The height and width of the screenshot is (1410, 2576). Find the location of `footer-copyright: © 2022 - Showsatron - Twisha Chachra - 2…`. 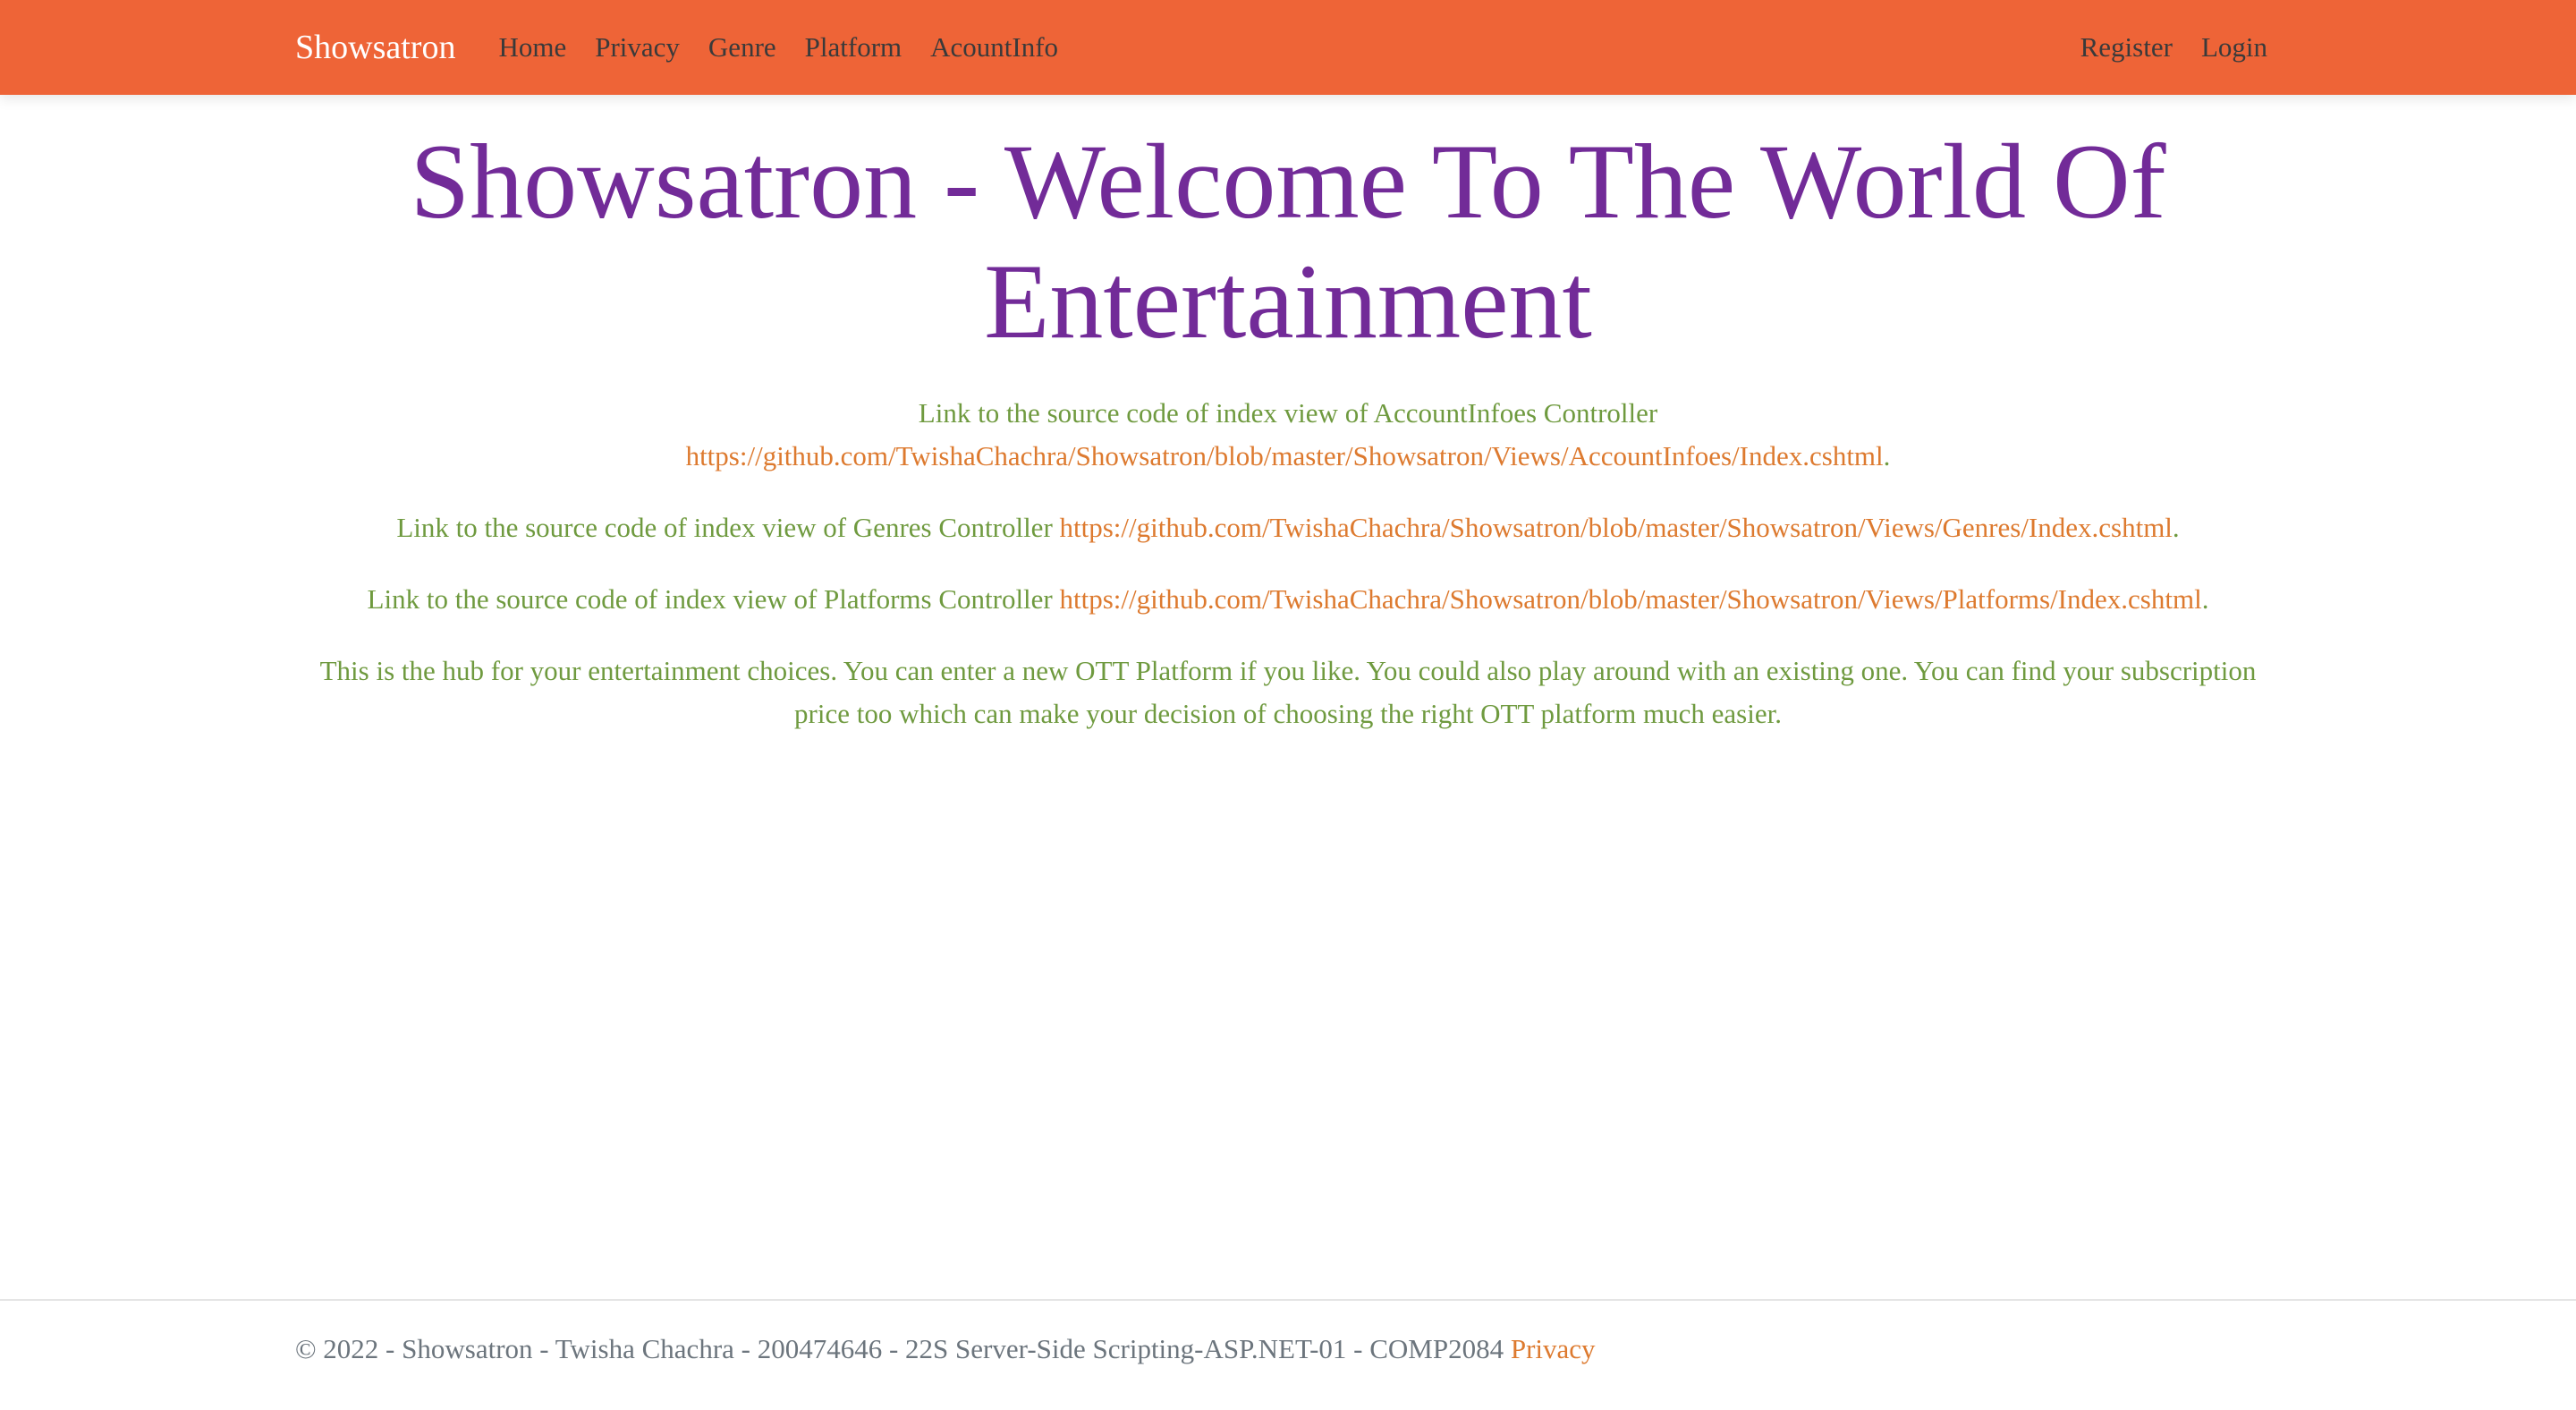

footer-copyright: © 2022 - Showsatron - Twisha Chachra - 2… is located at coordinates (899, 1349).